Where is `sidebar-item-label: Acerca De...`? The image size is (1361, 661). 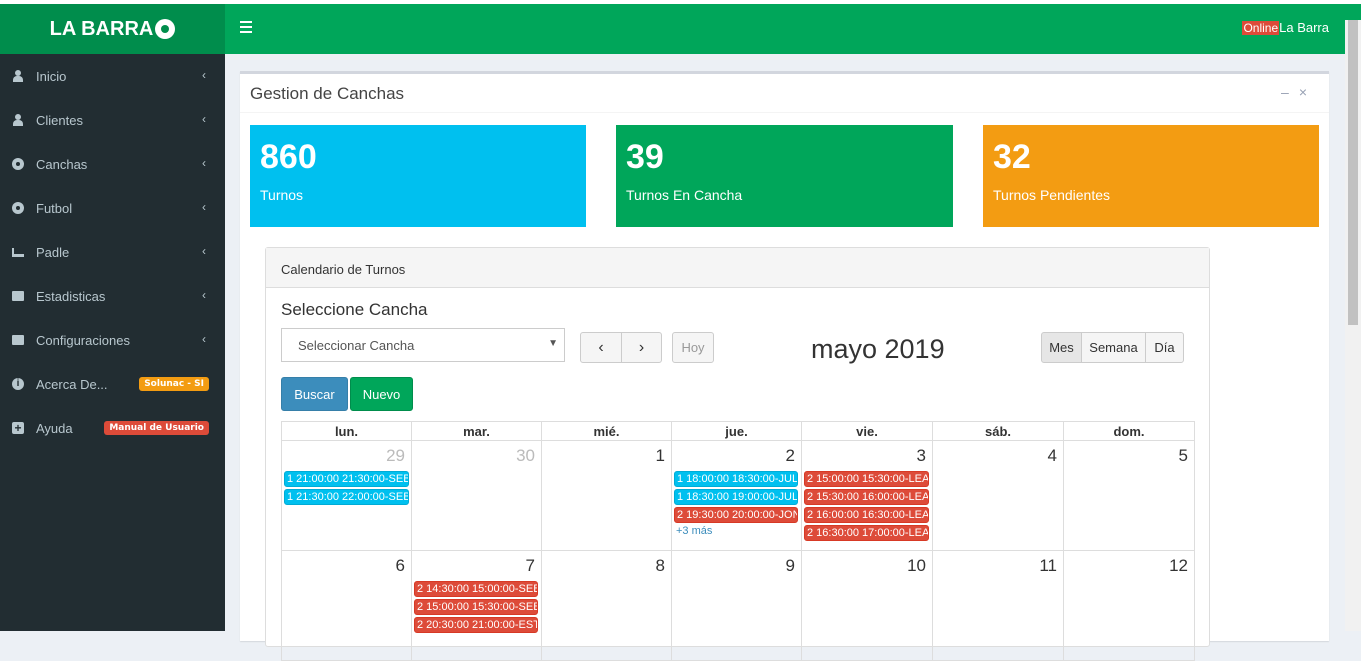 sidebar-item-label: Acerca De... is located at coordinates (72, 384).